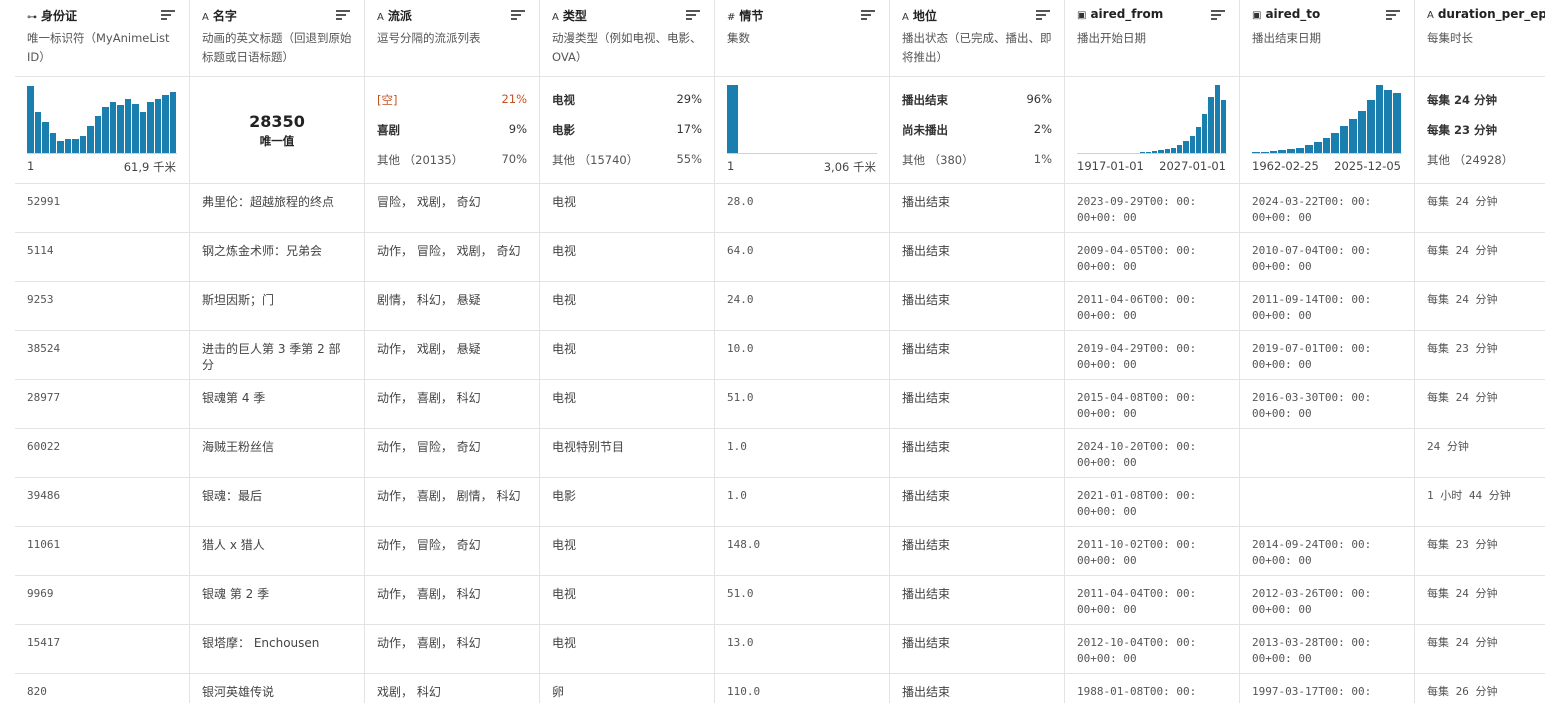  I want to click on table-cell-name: 弗里伦：超越旅程的终点, so click(277, 202).